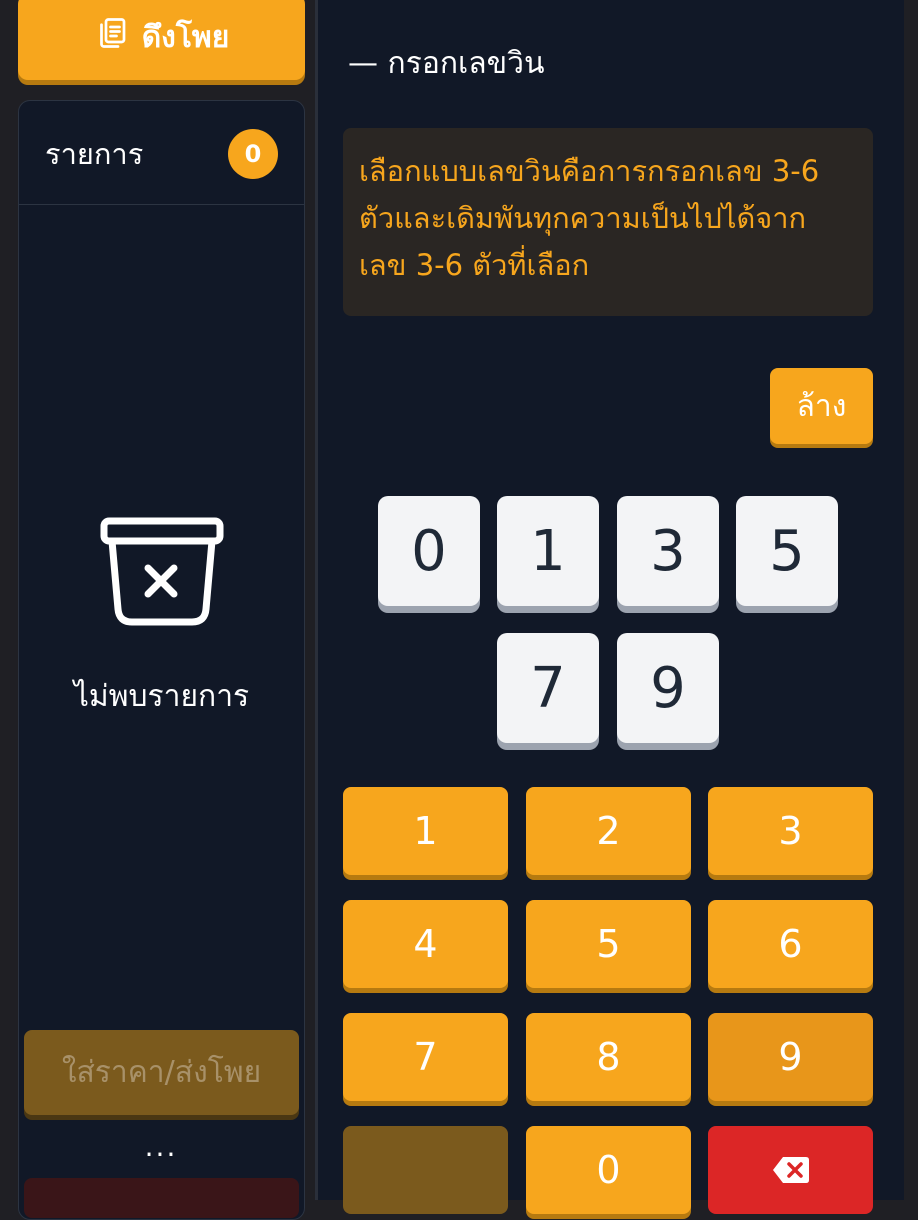 This screenshot has height=1220, width=918. Describe the element at coordinates (112, 37) in the screenshot. I see `clipboard-icon` at that location.